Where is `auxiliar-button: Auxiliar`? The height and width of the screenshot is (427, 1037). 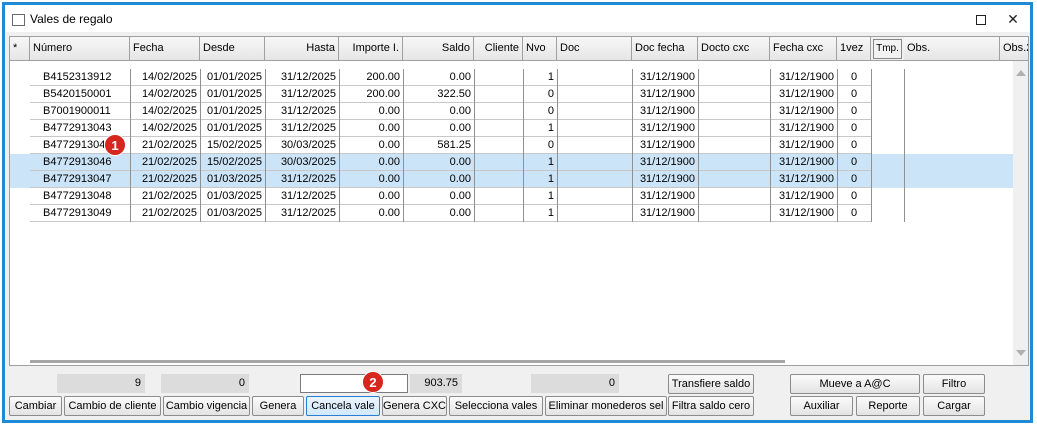
auxiliar-button: Auxiliar is located at coordinates (821, 406).